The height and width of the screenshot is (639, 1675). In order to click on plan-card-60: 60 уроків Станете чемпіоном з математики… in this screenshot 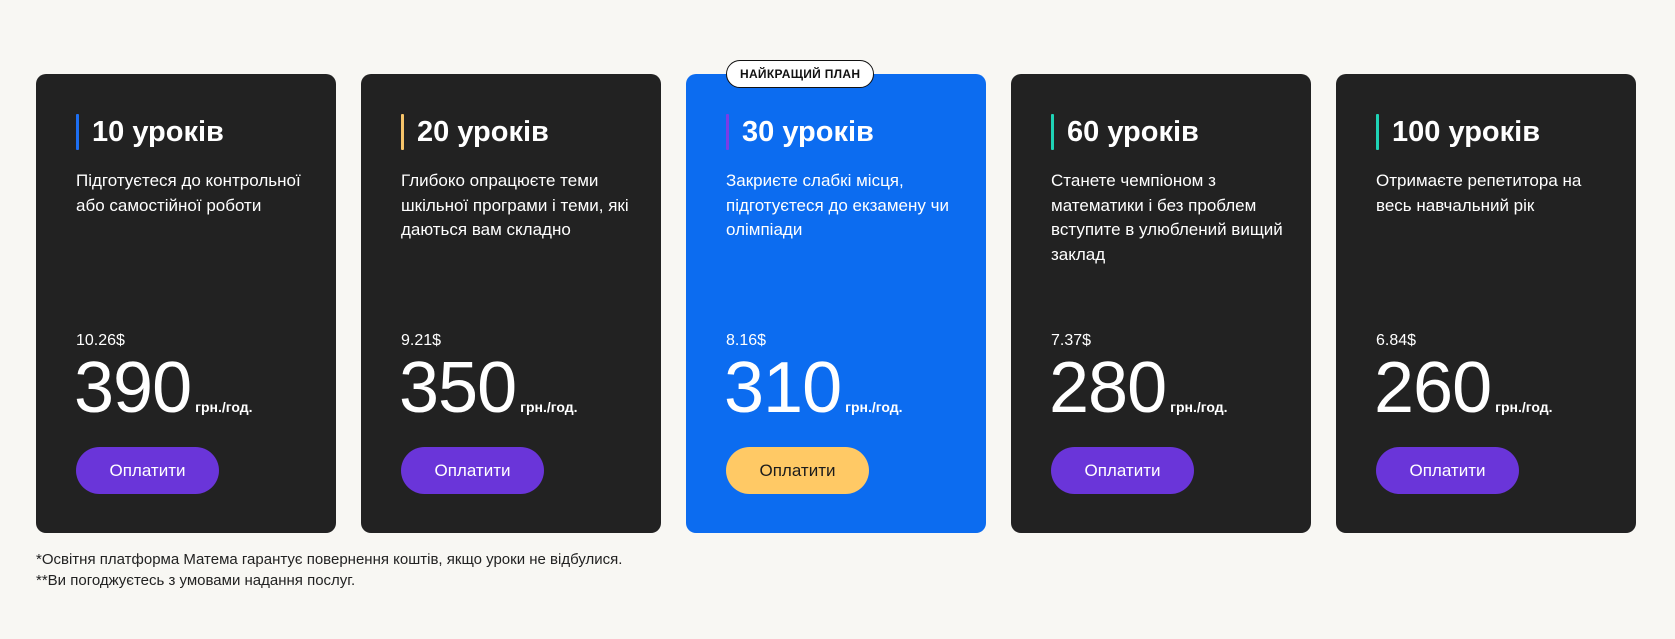, I will do `click(1161, 303)`.